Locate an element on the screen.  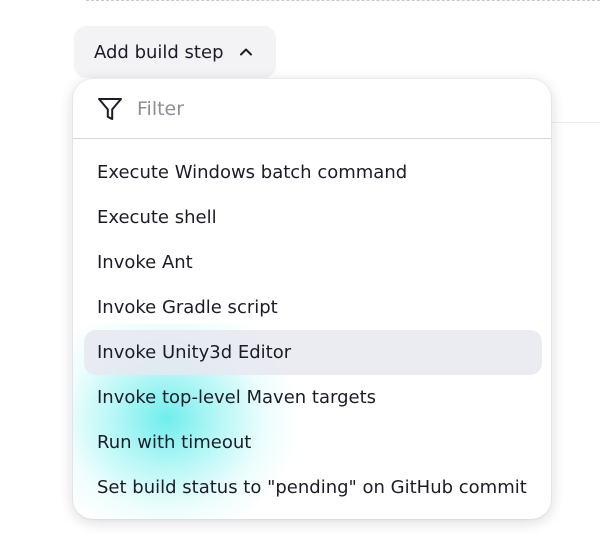
menu-item-execute-windows-batch: Execute Windows batch command is located at coordinates (313, 172).